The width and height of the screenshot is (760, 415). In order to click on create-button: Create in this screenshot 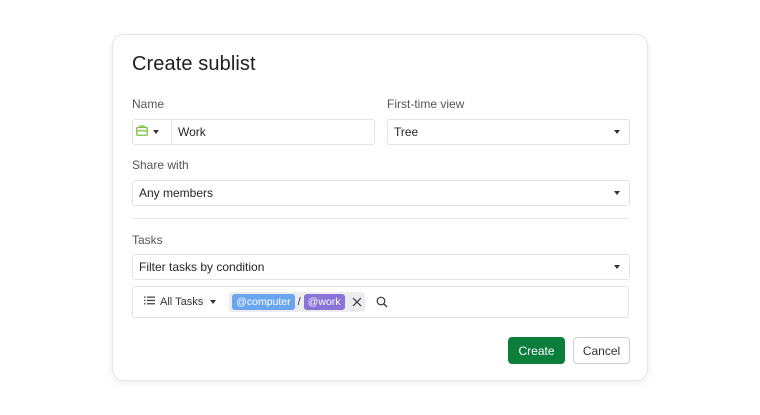, I will do `click(536, 350)`.